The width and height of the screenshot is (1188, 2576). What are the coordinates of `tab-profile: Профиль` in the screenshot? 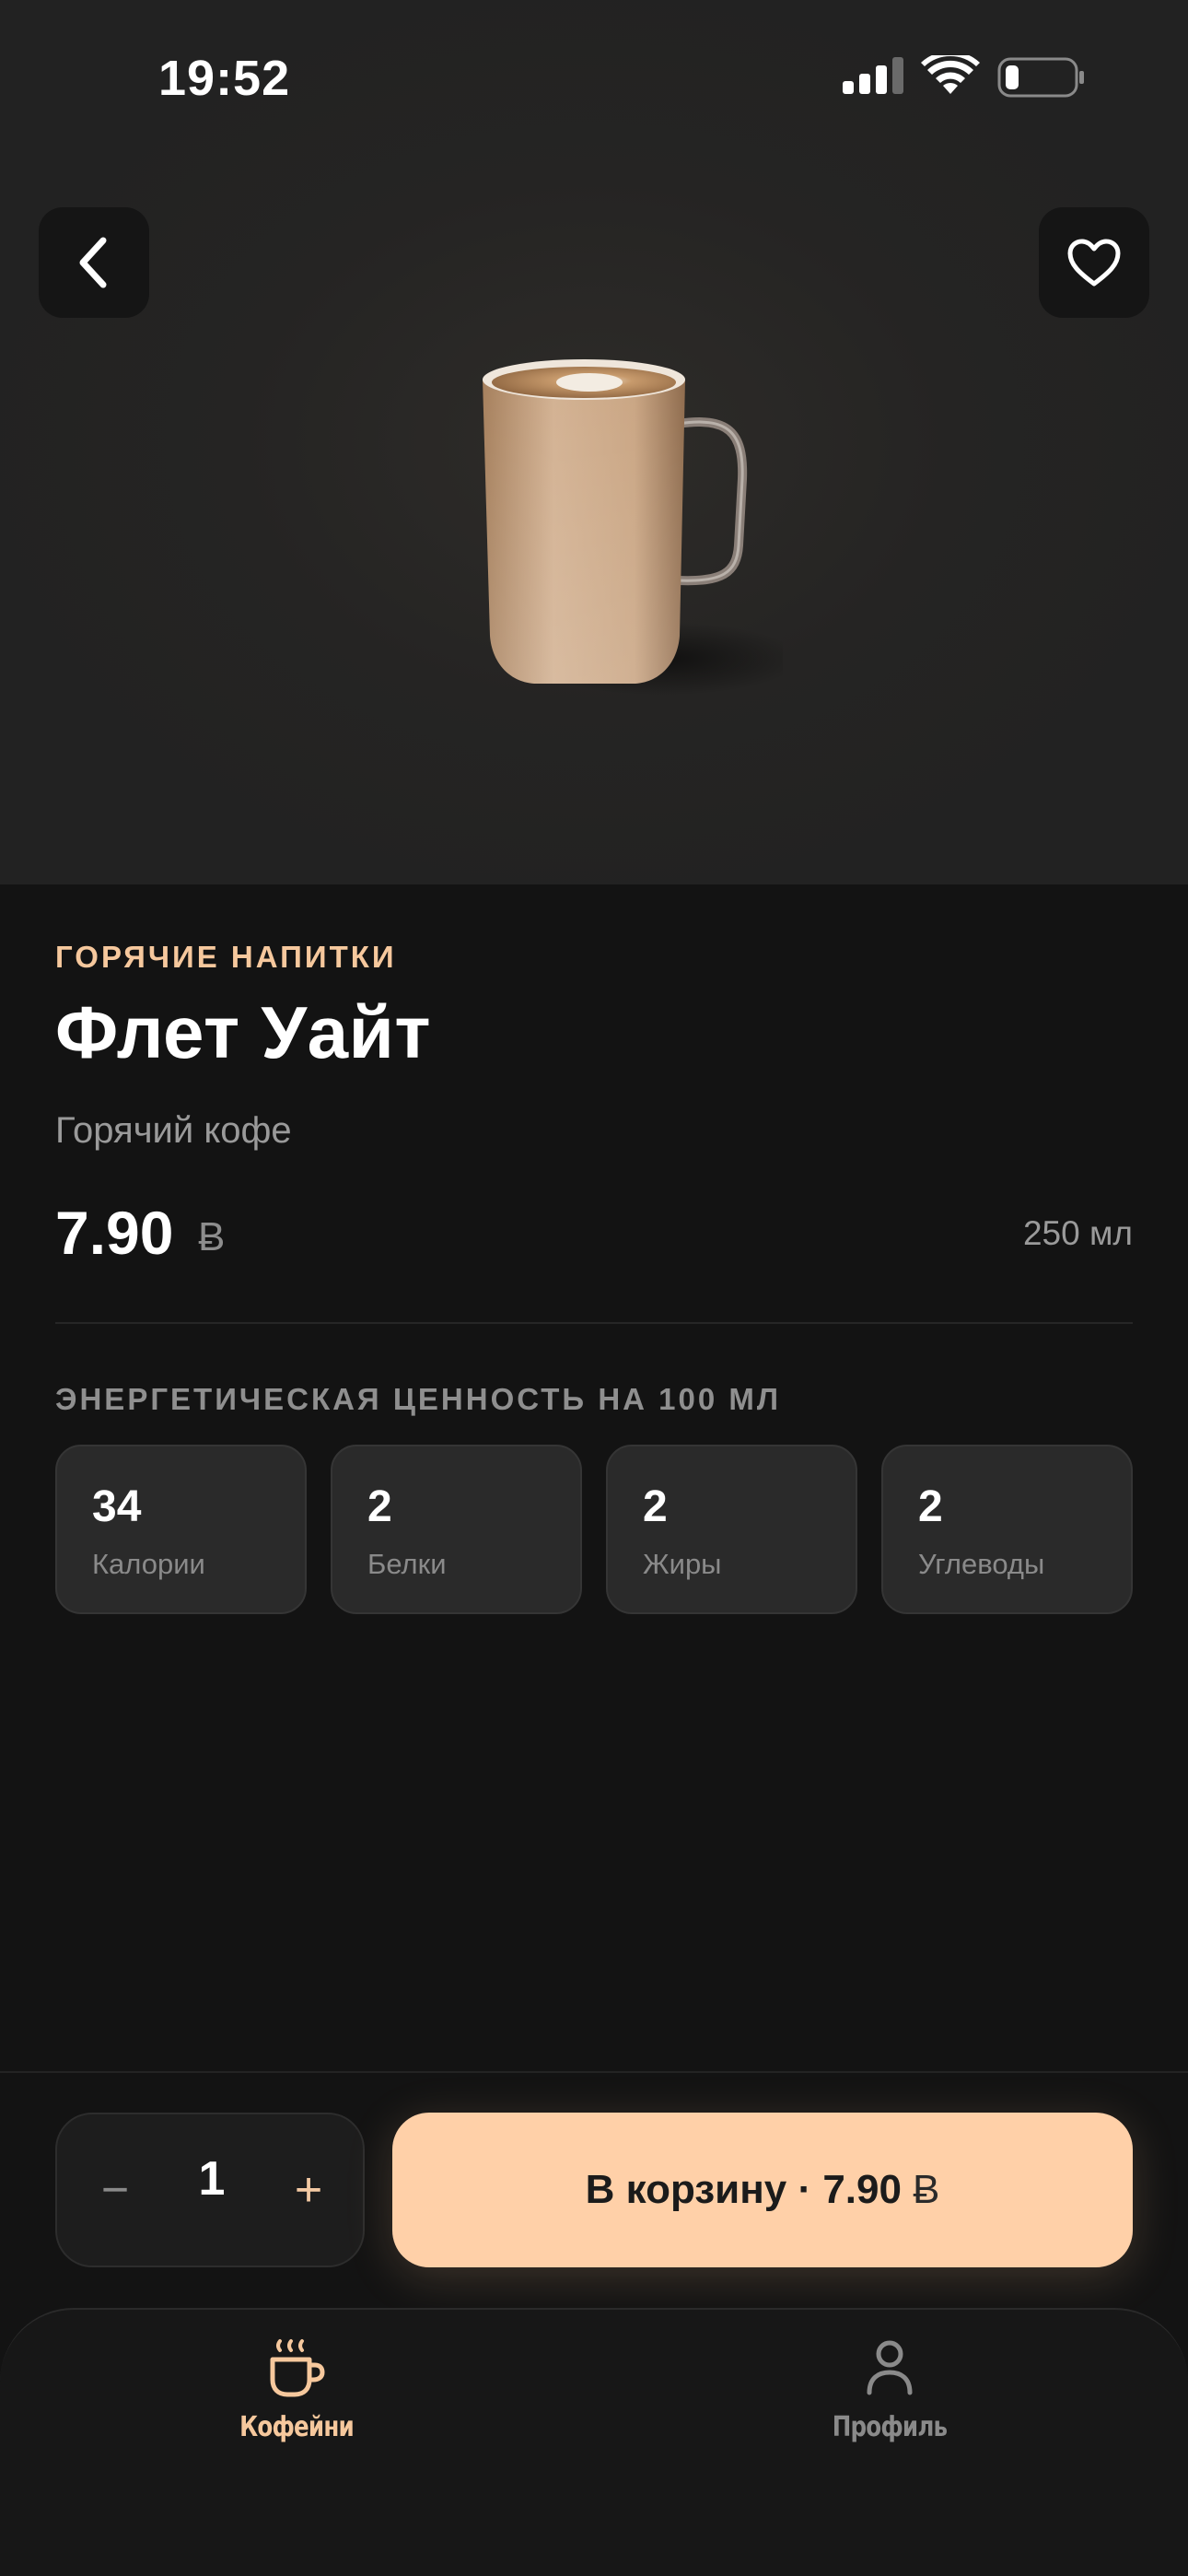 It's located at (889, 2411).